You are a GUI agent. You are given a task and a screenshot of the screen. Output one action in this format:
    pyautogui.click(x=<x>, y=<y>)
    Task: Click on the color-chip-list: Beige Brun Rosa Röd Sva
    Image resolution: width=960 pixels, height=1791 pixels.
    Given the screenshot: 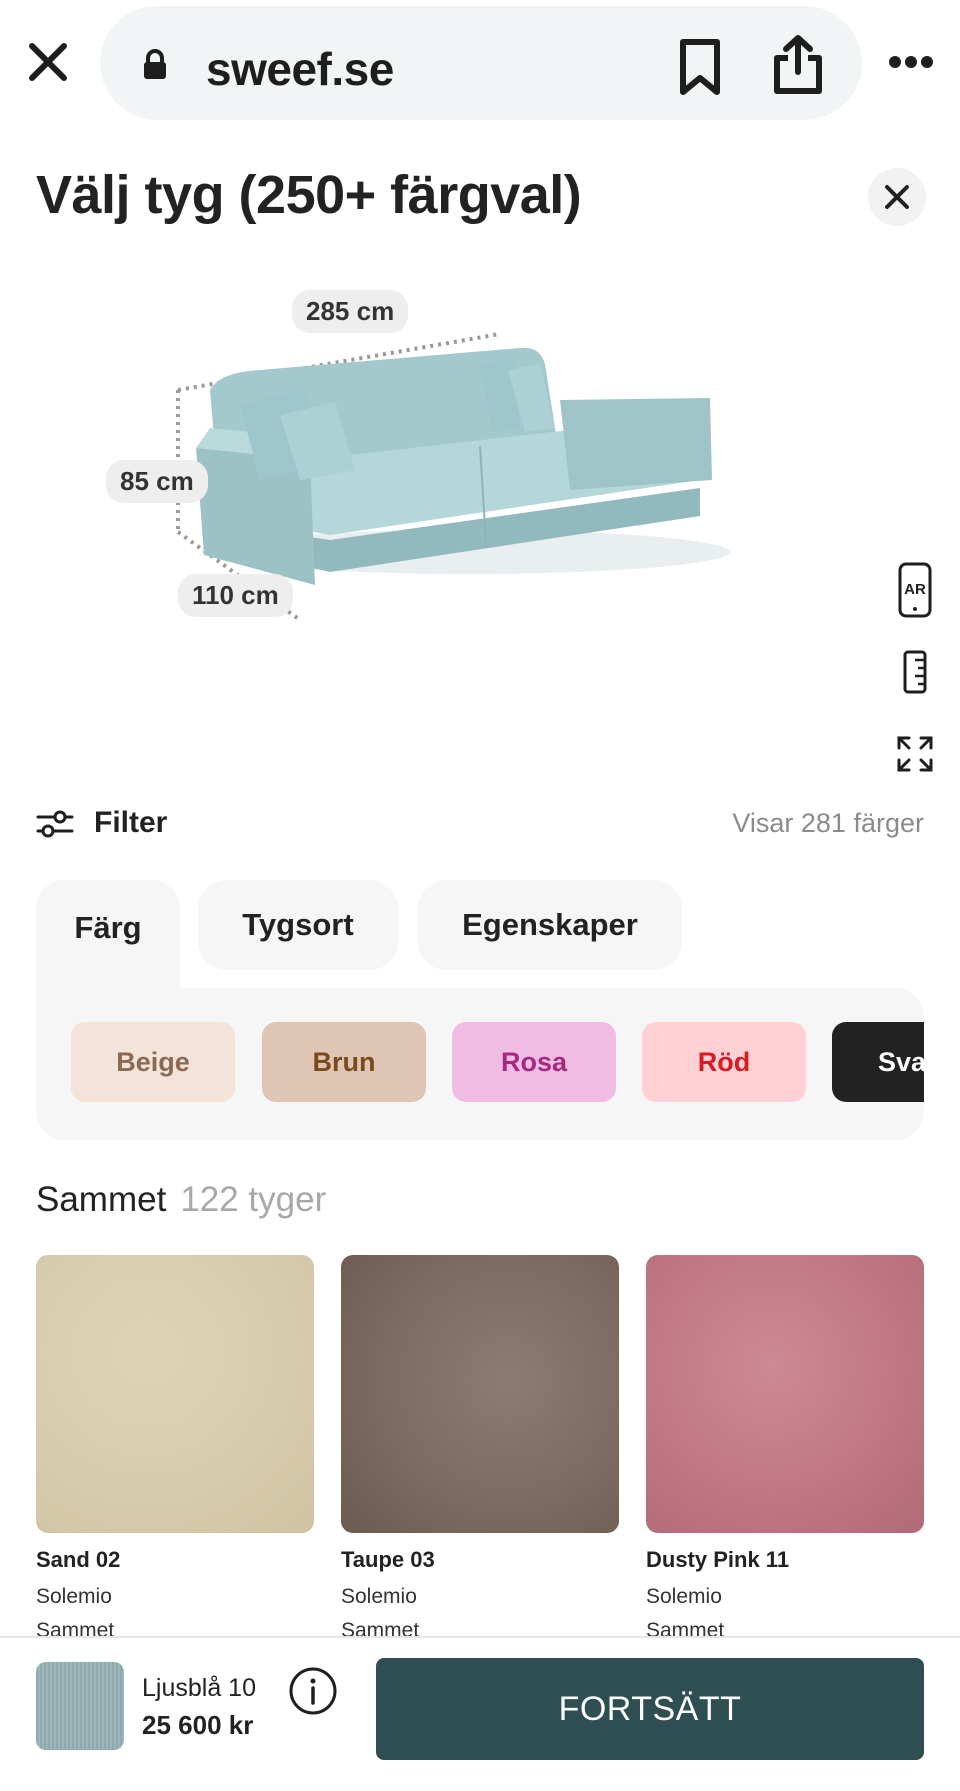 What is the action you would take?
    pyautogui.click(x=480, y=1064)
    